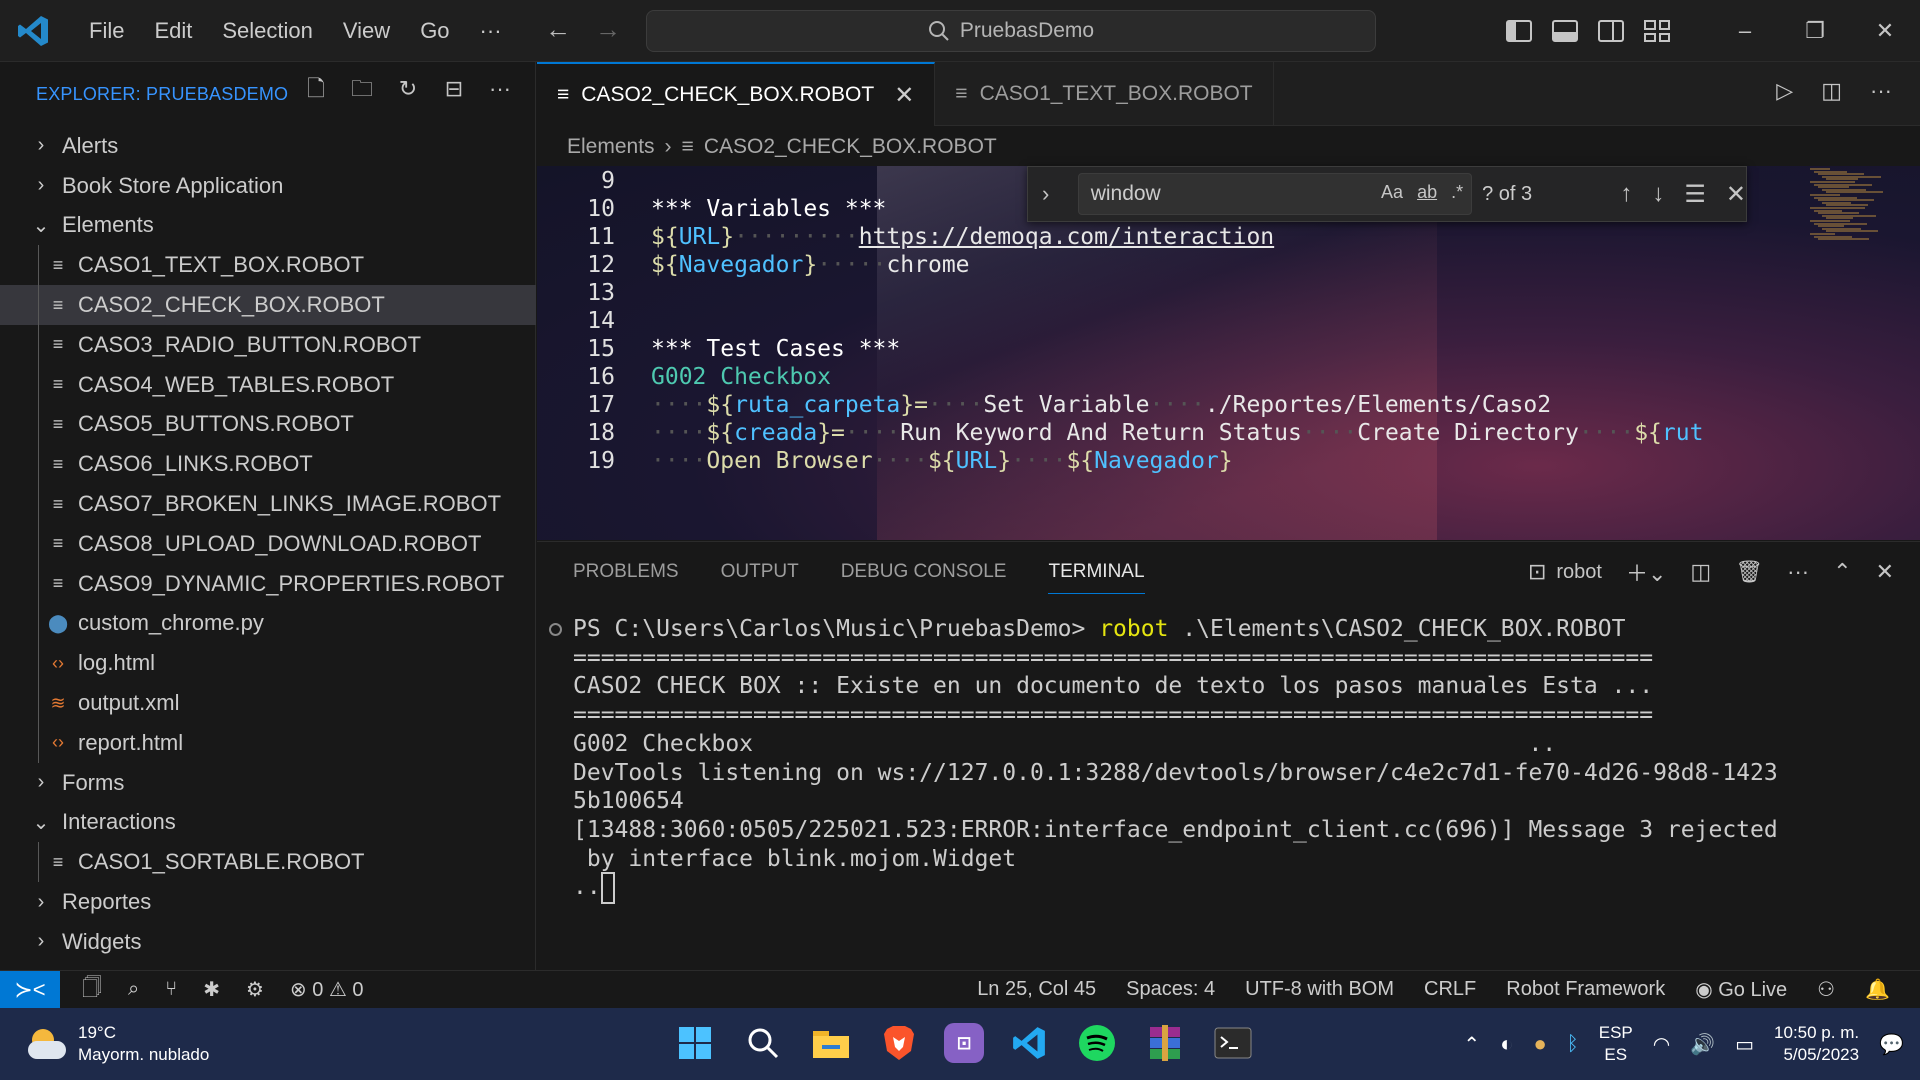 Image resolution: width=1920 pixels, height=1080 pixels. What do you see at coordinates (268, 663) in the screenshot?
I see `tree-file: ‹› log.html` at bounding box center [268, 663].